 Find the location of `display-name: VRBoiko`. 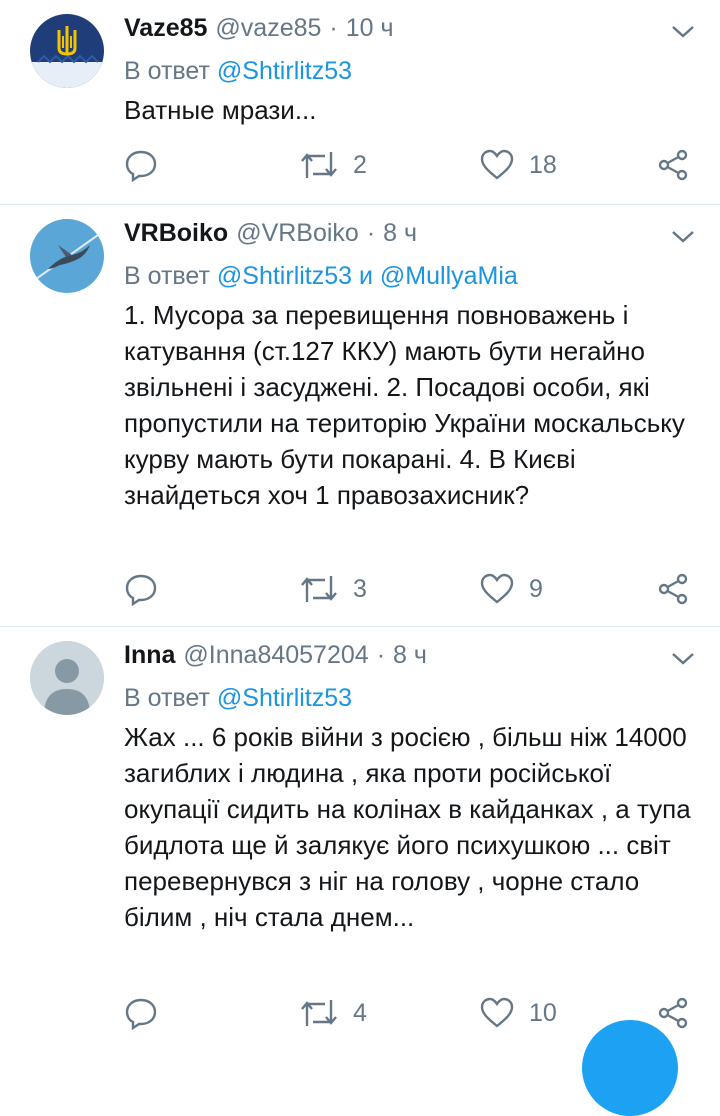

display-name: VRBoiko is located at coordinates (176, 233).